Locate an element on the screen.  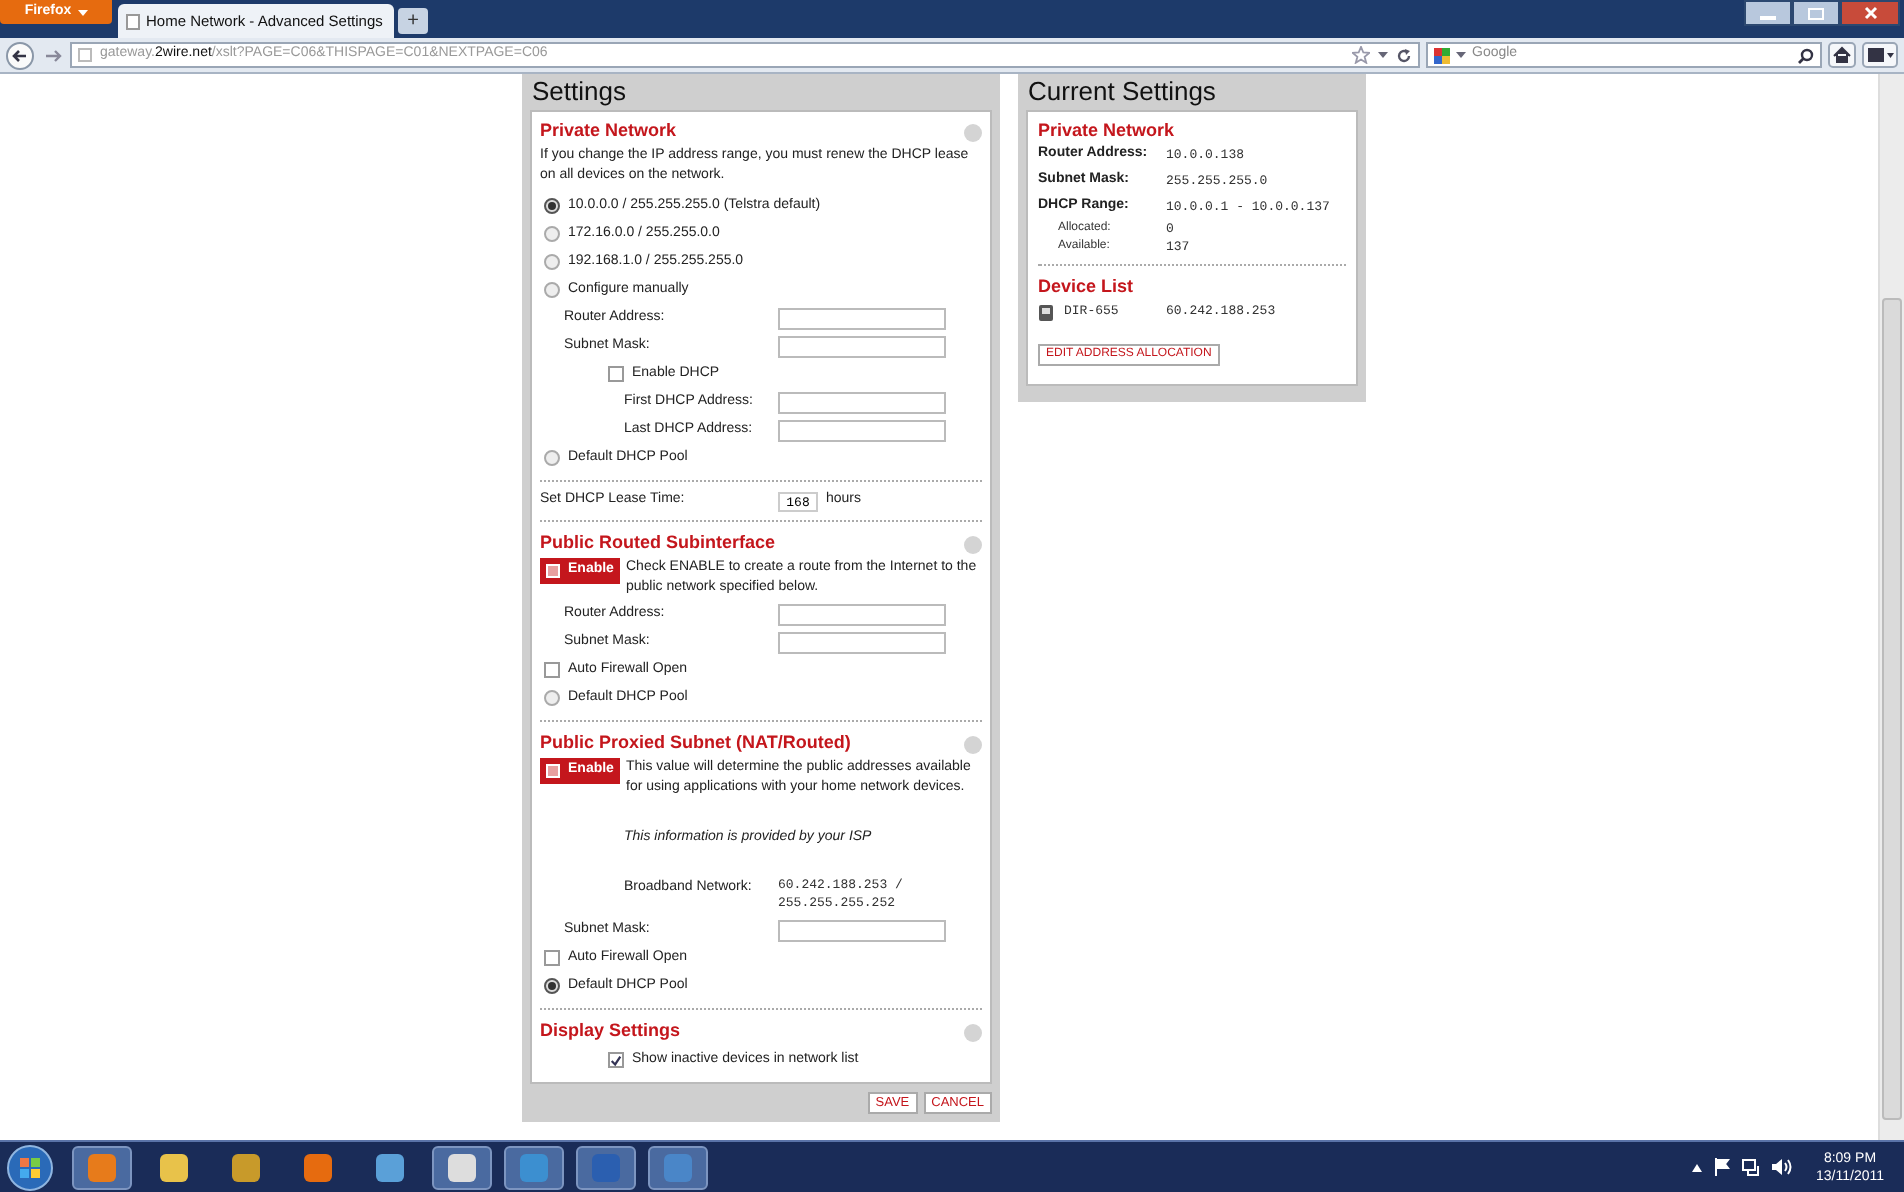
section-title: Display Settings is located at coordinates (610, 1031).